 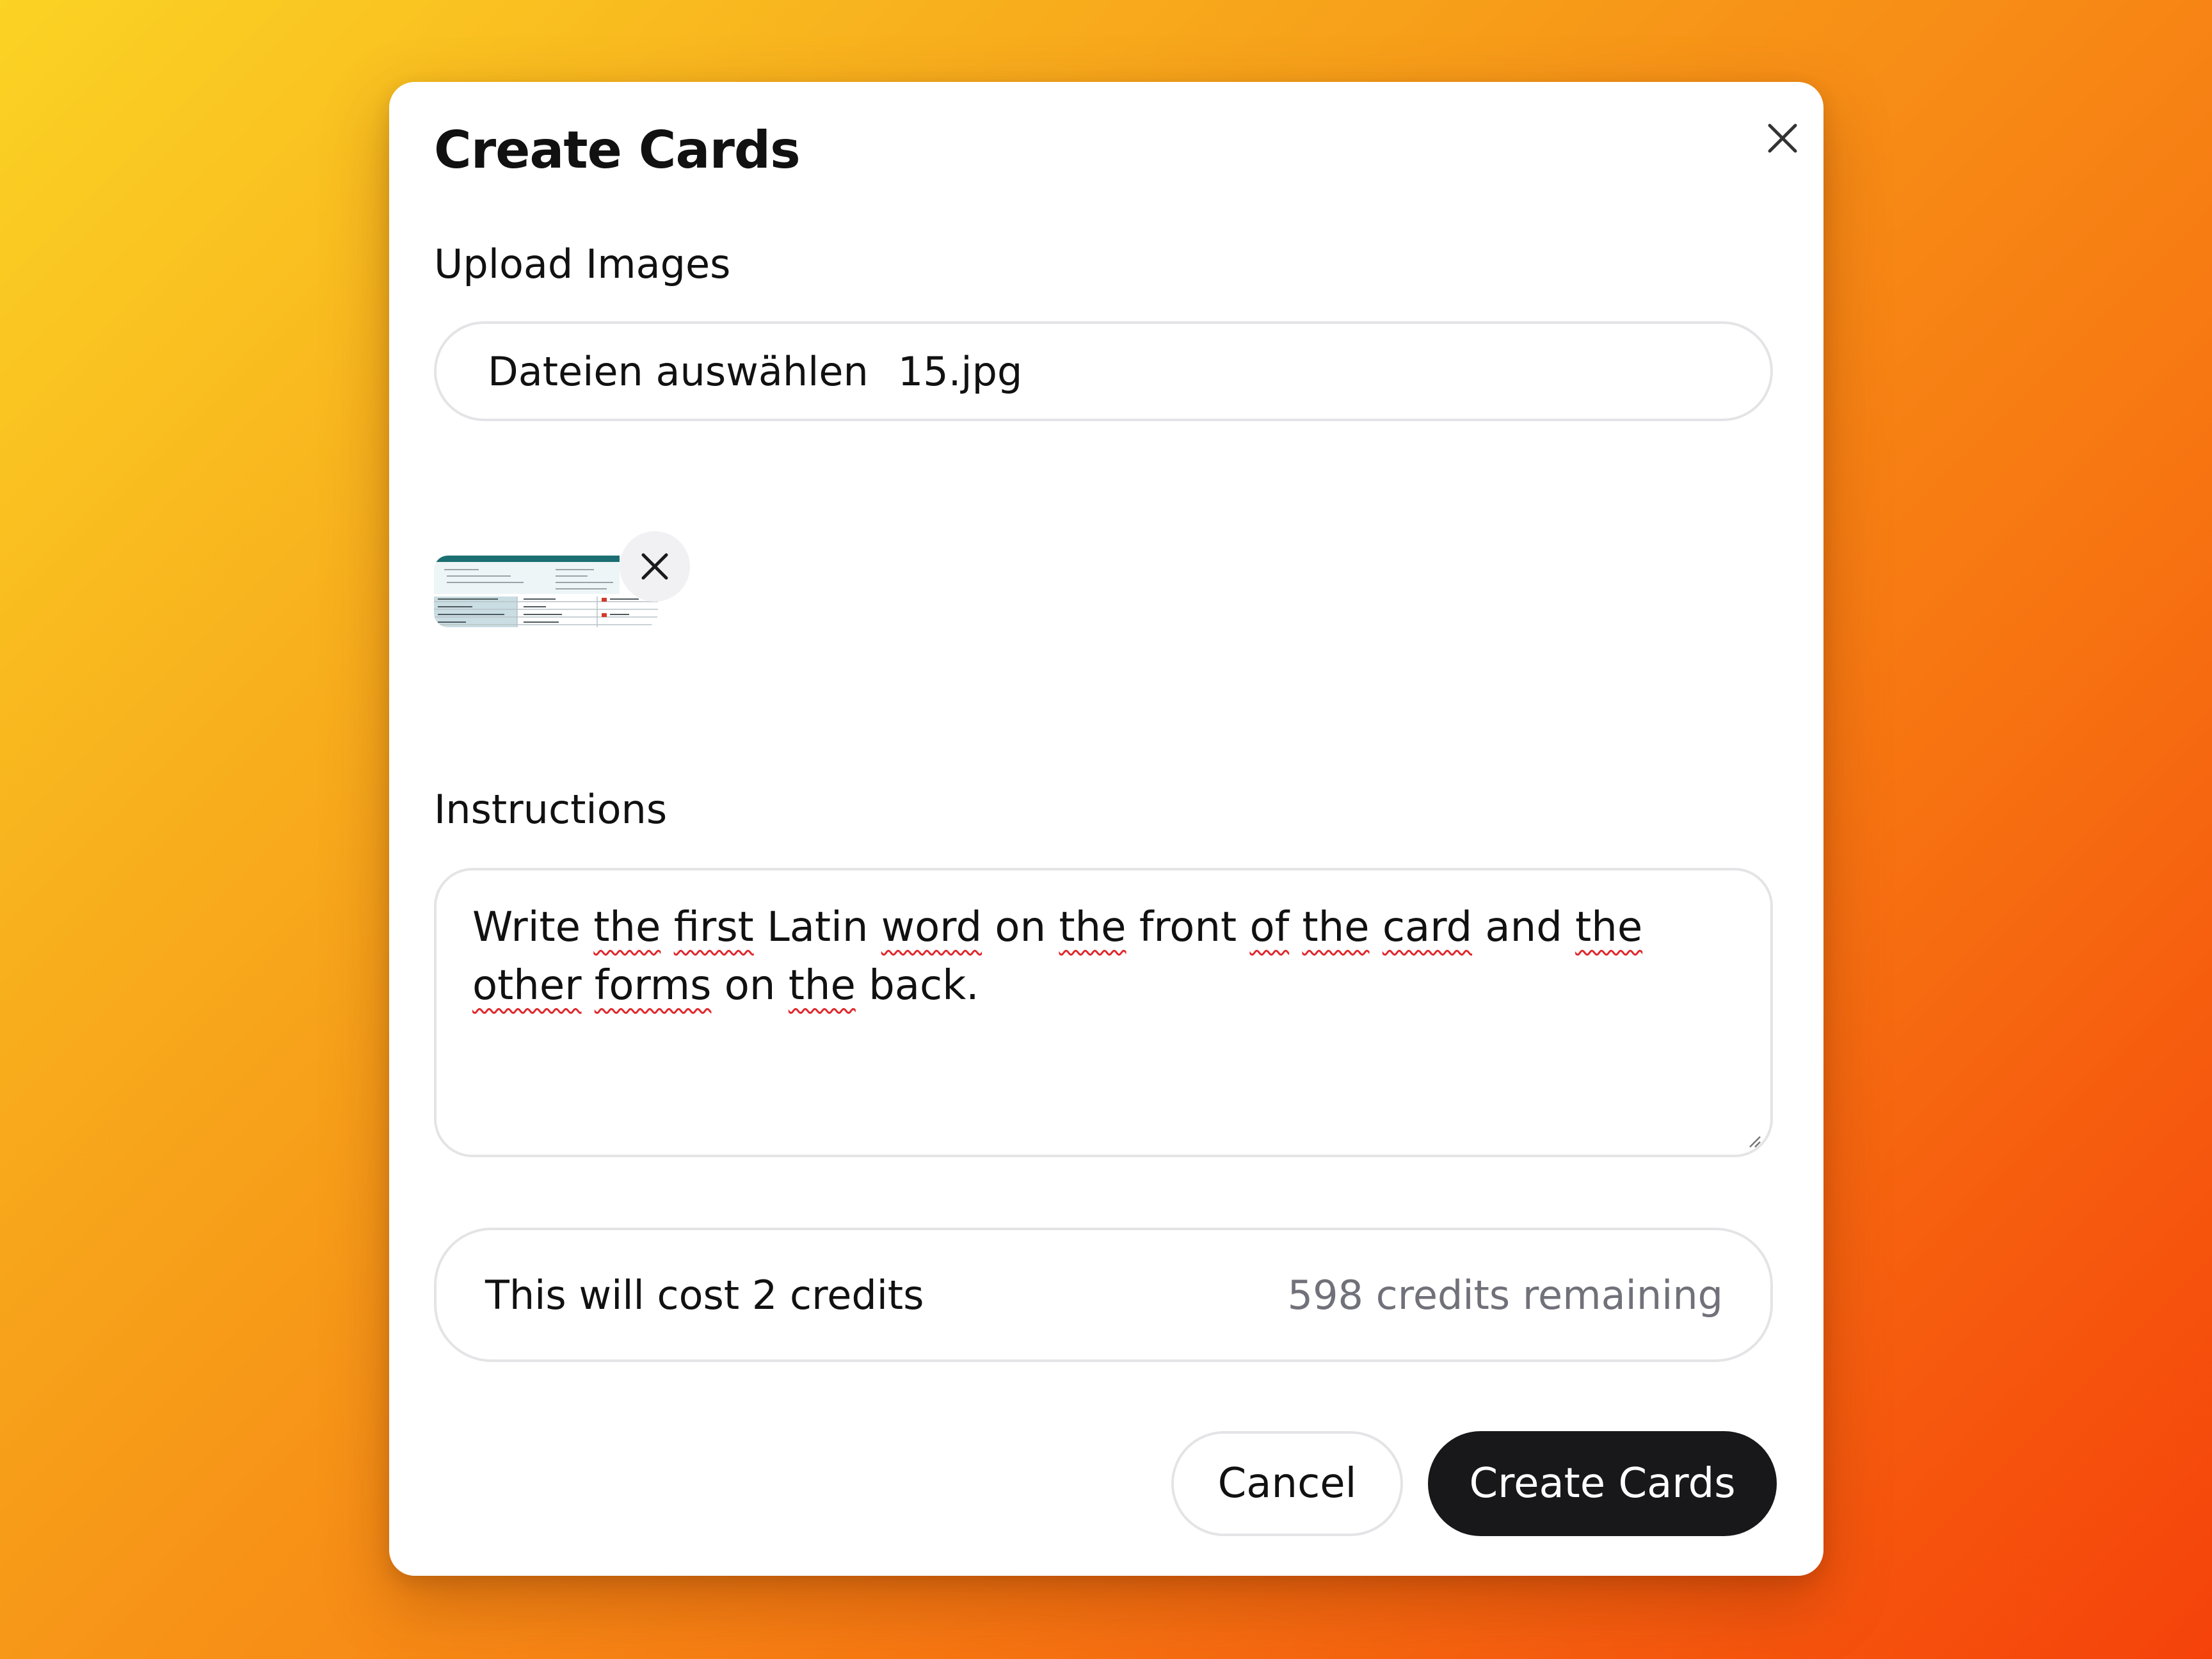 What do you see at coordinates (1188, 927) in the screenshot?
I see `instruction-text-segment: front` at bounding box center [1188, 927].